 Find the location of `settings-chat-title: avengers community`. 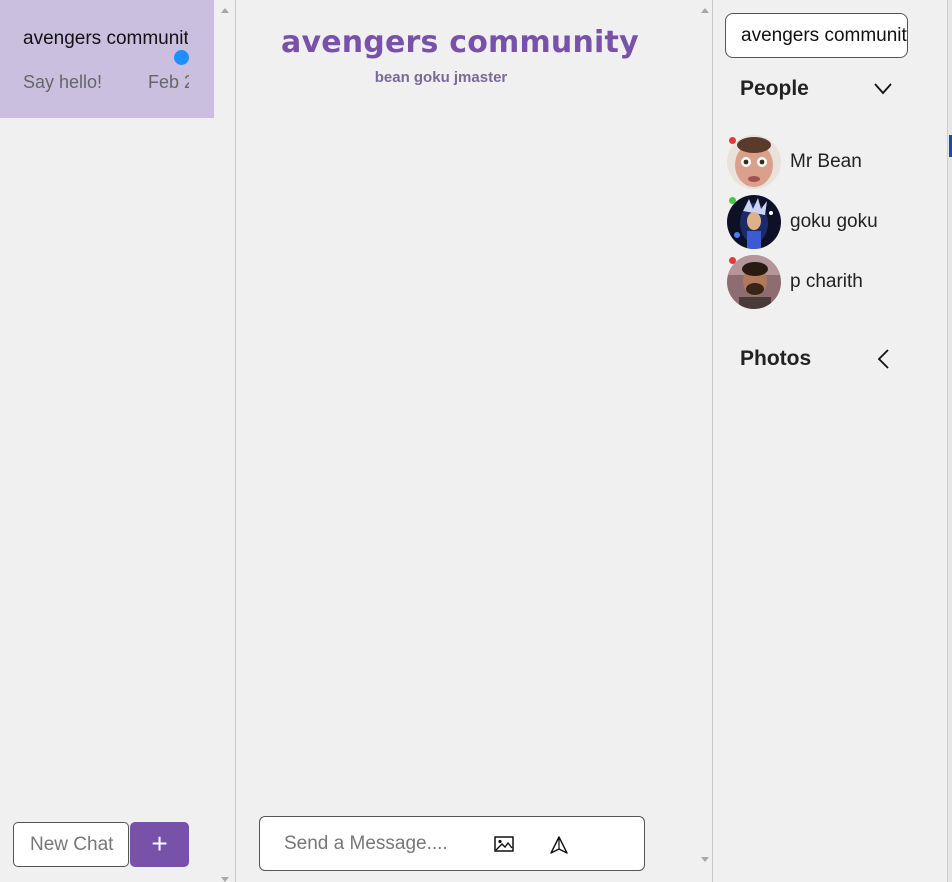

settings-chat-title: avengers community is located at coordinates (816, 35).